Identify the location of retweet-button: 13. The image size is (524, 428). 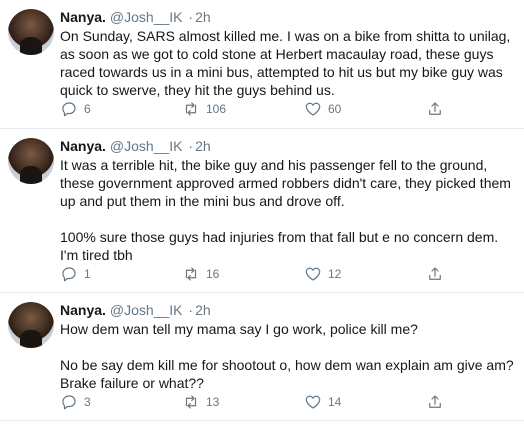
(243, 402).